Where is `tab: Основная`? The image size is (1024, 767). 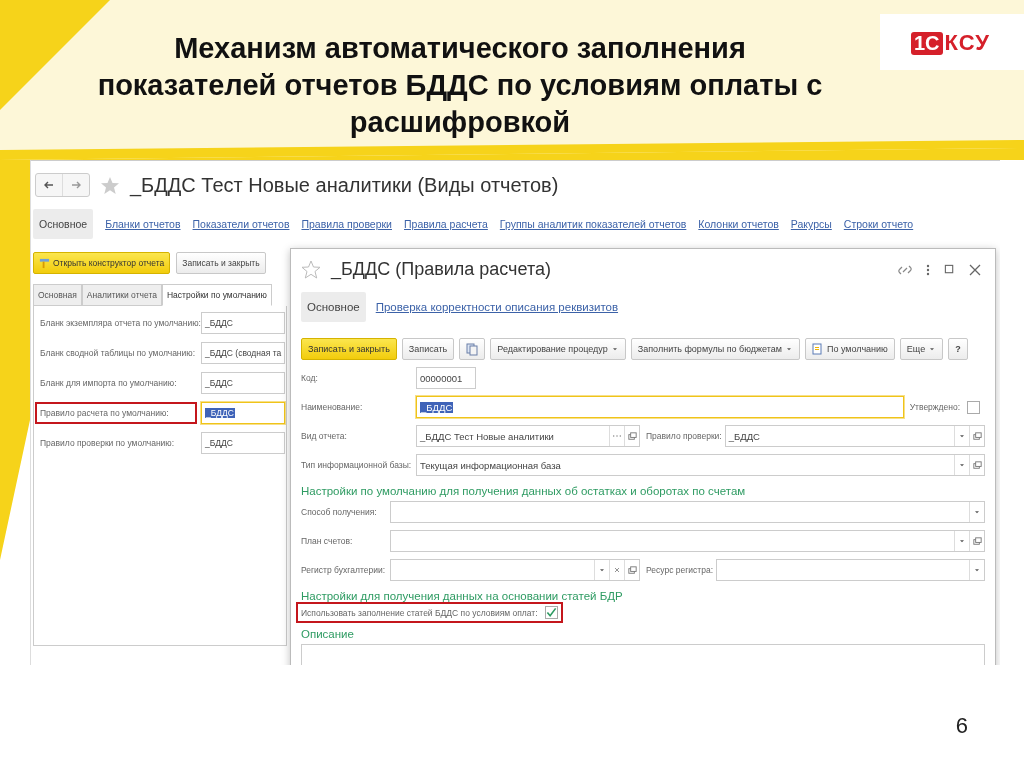
tab: Основная is located at coordinates (57, 295).